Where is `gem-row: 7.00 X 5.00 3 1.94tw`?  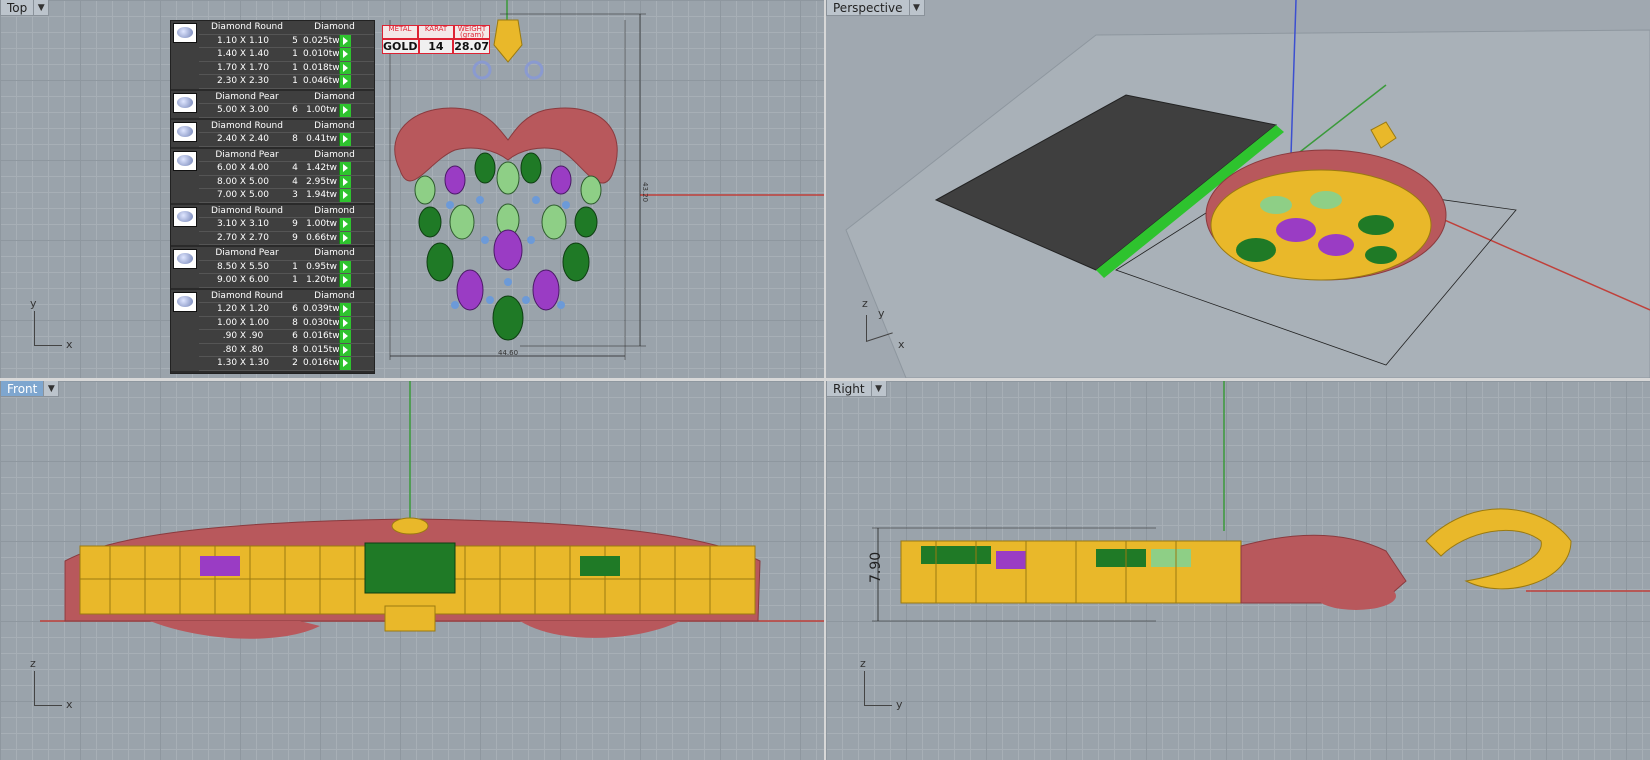 gem-row: 7.00 X 5.00 3 1.94tw is located at coordinates (286, 196).